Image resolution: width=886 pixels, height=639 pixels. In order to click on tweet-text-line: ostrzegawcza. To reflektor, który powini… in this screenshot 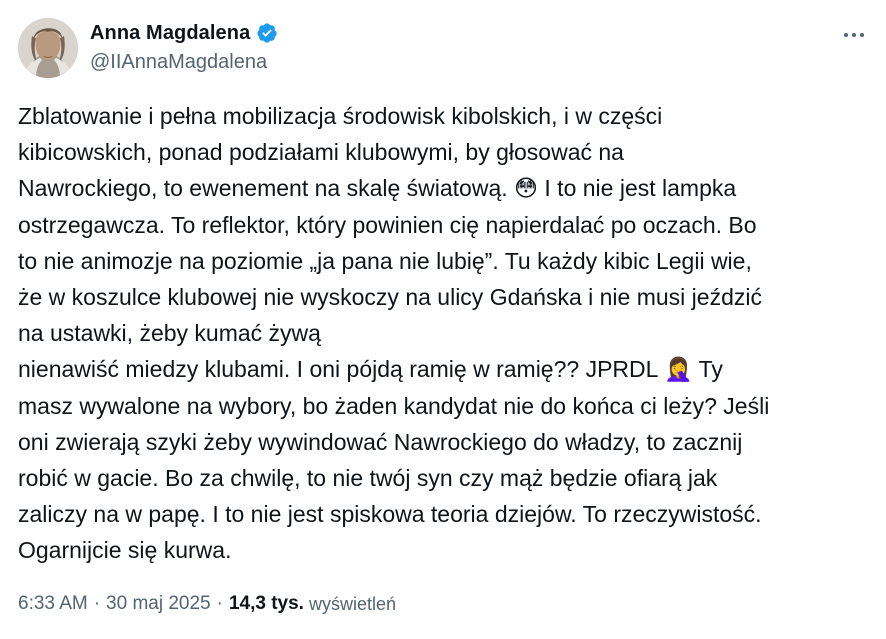, I will do `click(387, 224)`.